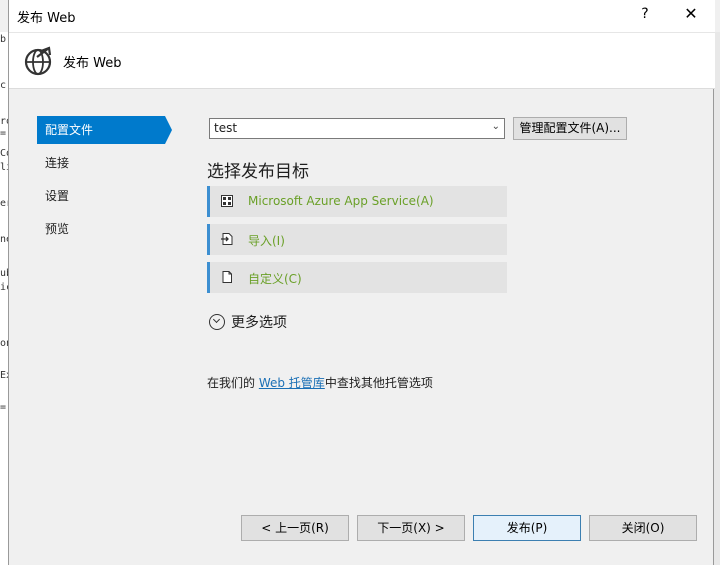  Describe the element at coordinates (411, 528) in the screenshot. I see `next-button: 下一页(X) >` at that location.